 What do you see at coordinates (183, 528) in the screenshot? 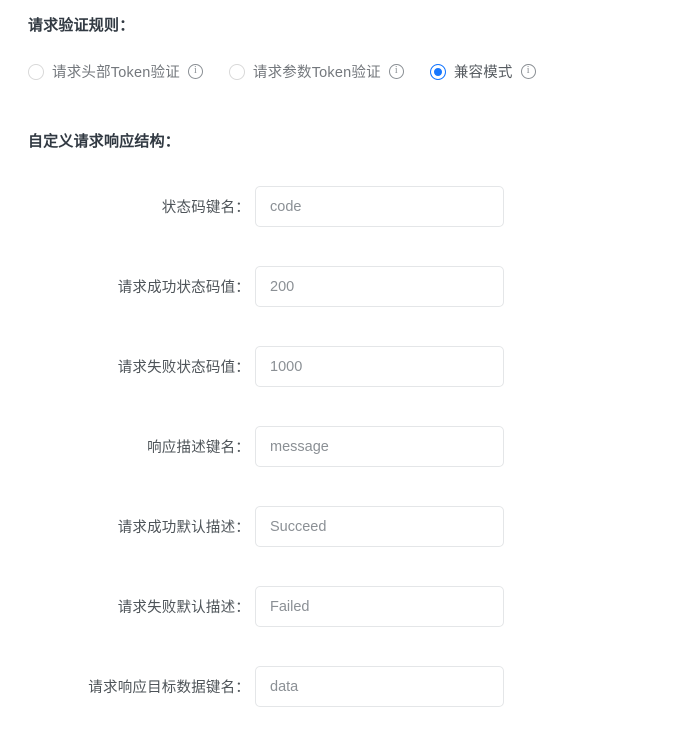
I see `field-label: 请求成功默认描述：` at bounding box center [183, 528].